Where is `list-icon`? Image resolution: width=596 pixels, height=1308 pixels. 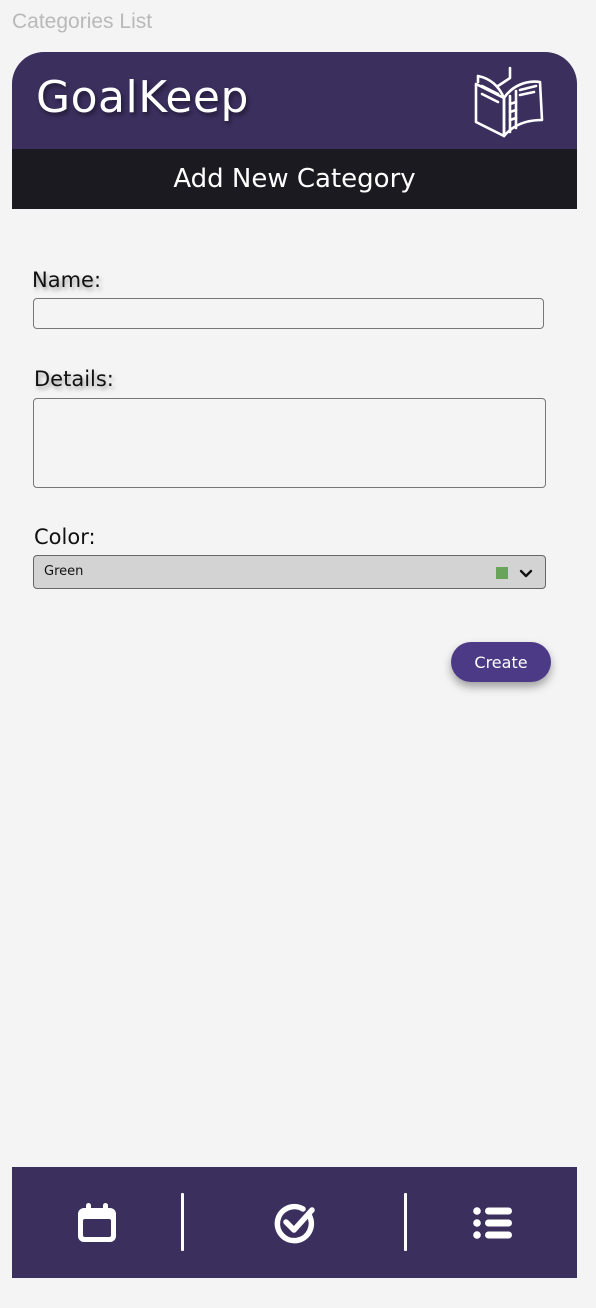 list-icon is located at coordinates (493, 1223).